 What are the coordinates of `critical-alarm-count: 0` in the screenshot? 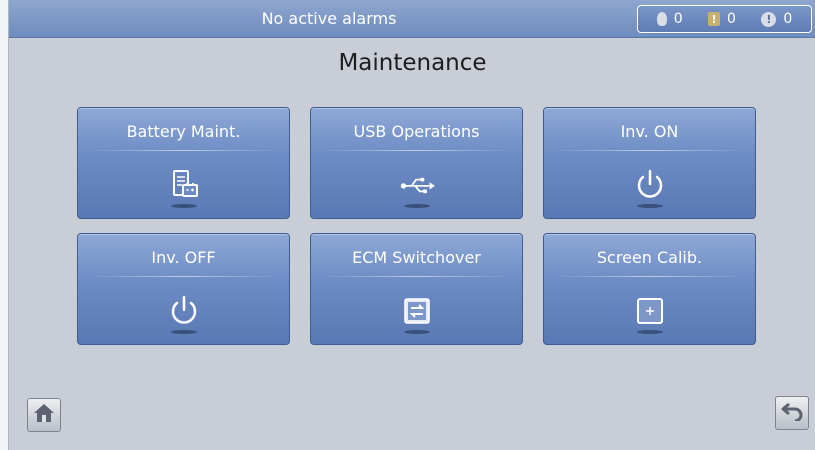 It's located at (678, 19).